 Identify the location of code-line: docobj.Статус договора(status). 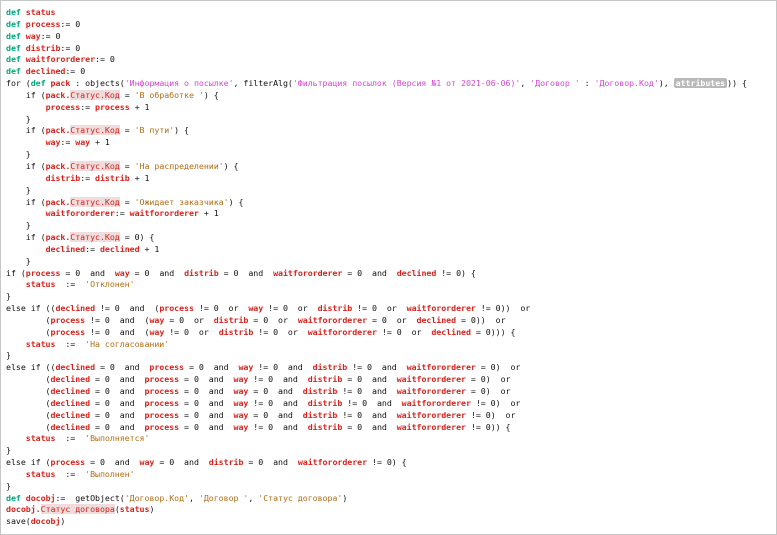
(391, 510).